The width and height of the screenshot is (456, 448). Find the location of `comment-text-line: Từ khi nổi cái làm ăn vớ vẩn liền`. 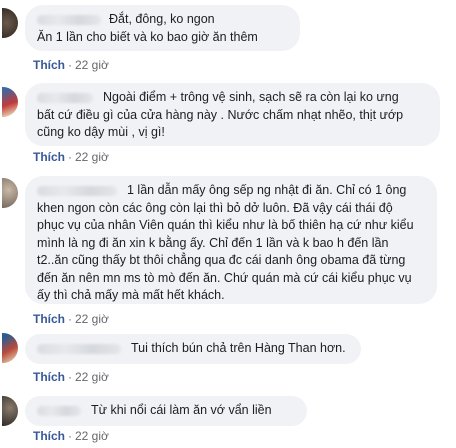

comment-text-line: Từ khi nổi cái làm ăn vớ vẩn liền is located at coordinates (166, 411).